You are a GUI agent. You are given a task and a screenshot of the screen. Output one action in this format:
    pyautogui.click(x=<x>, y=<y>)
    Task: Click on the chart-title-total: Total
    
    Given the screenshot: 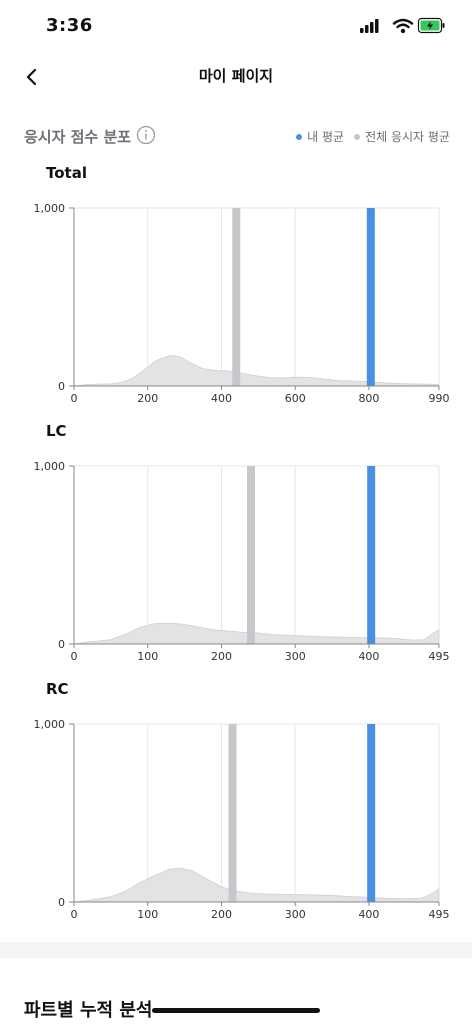 What is the action you would take?
    pyautogui.click(x=66, y=173)
    